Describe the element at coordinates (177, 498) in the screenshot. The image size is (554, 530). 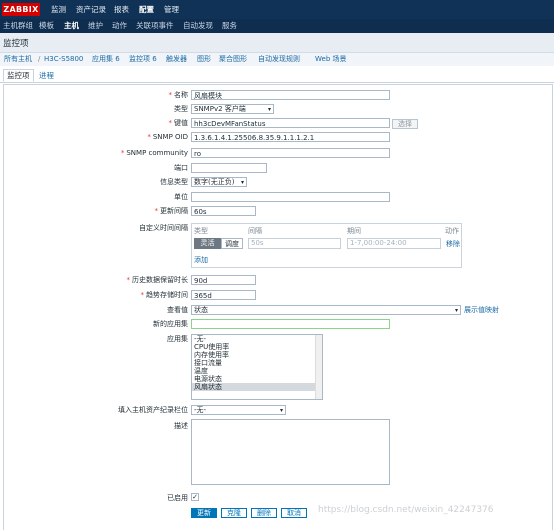
I see `enabled-label: 已启用` at that location.